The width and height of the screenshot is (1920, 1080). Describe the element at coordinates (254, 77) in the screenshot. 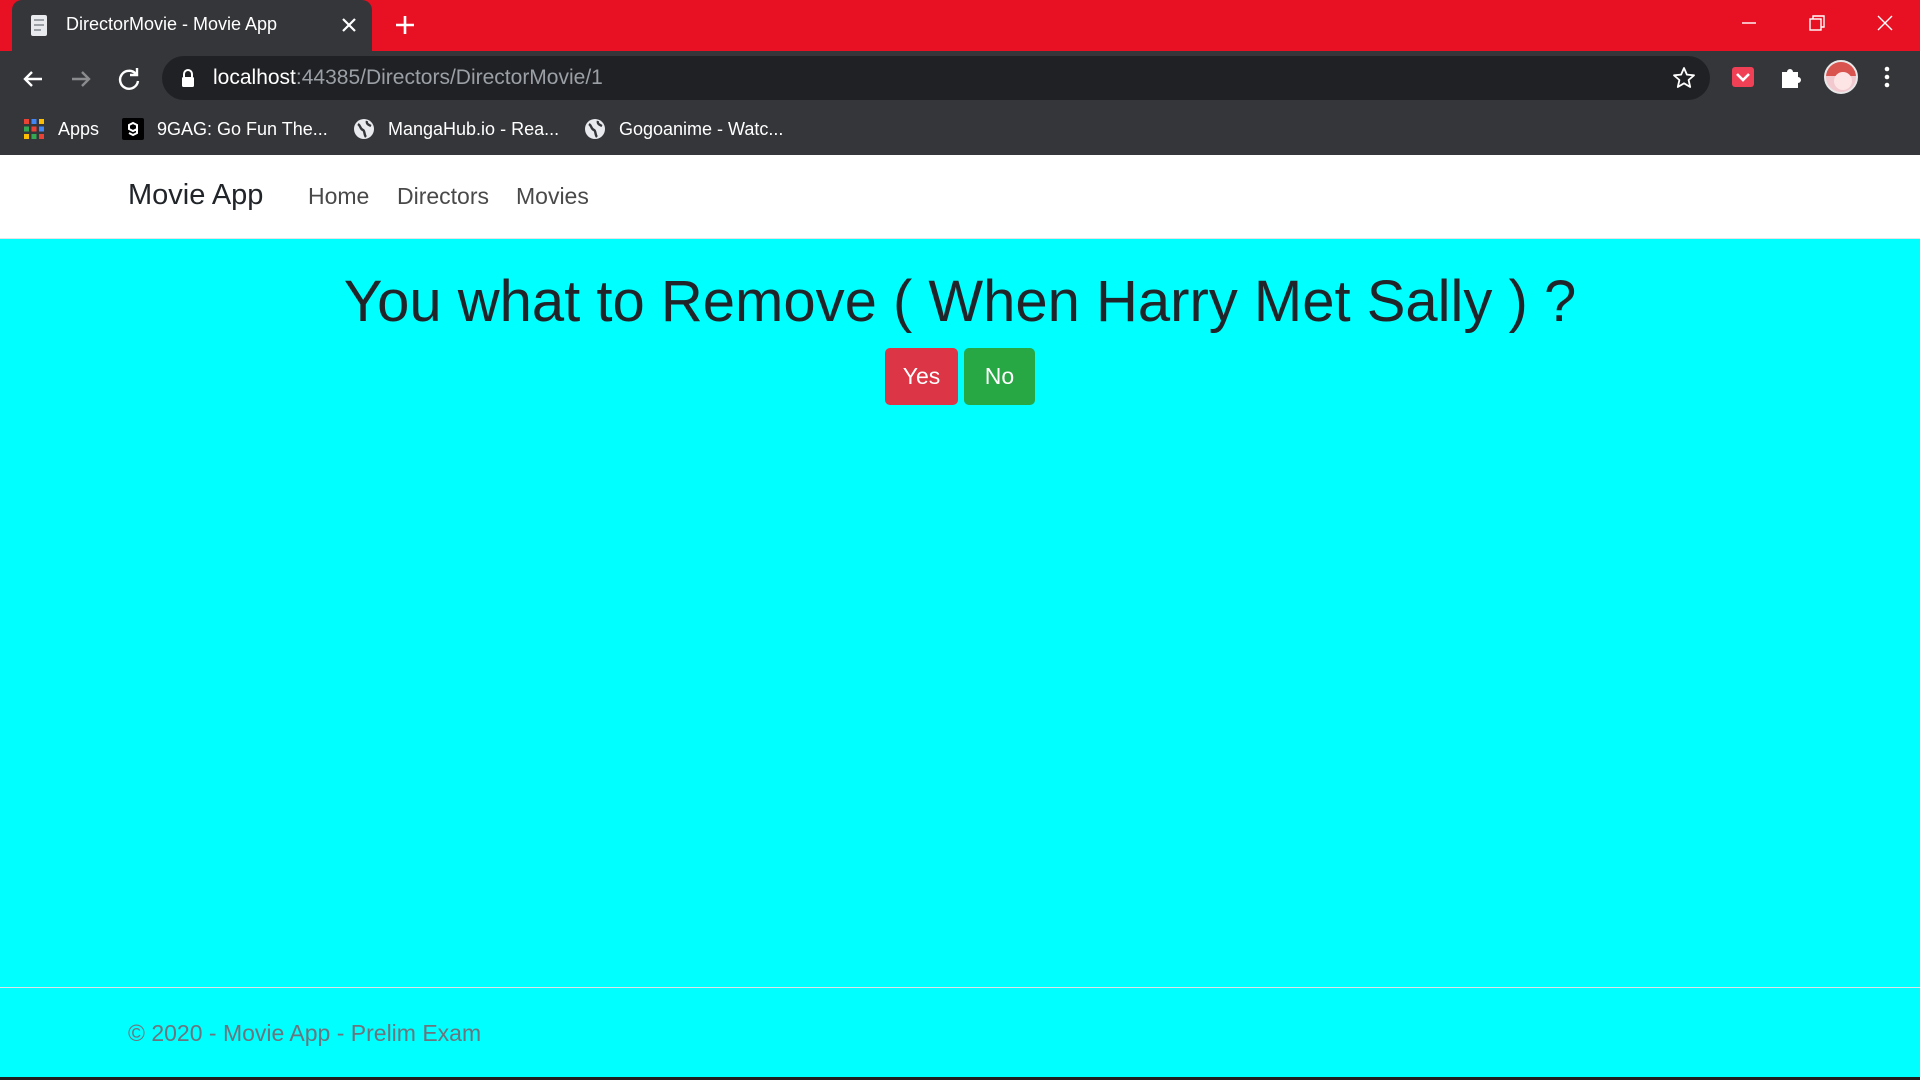

I see `url-host: localhost` at that location.